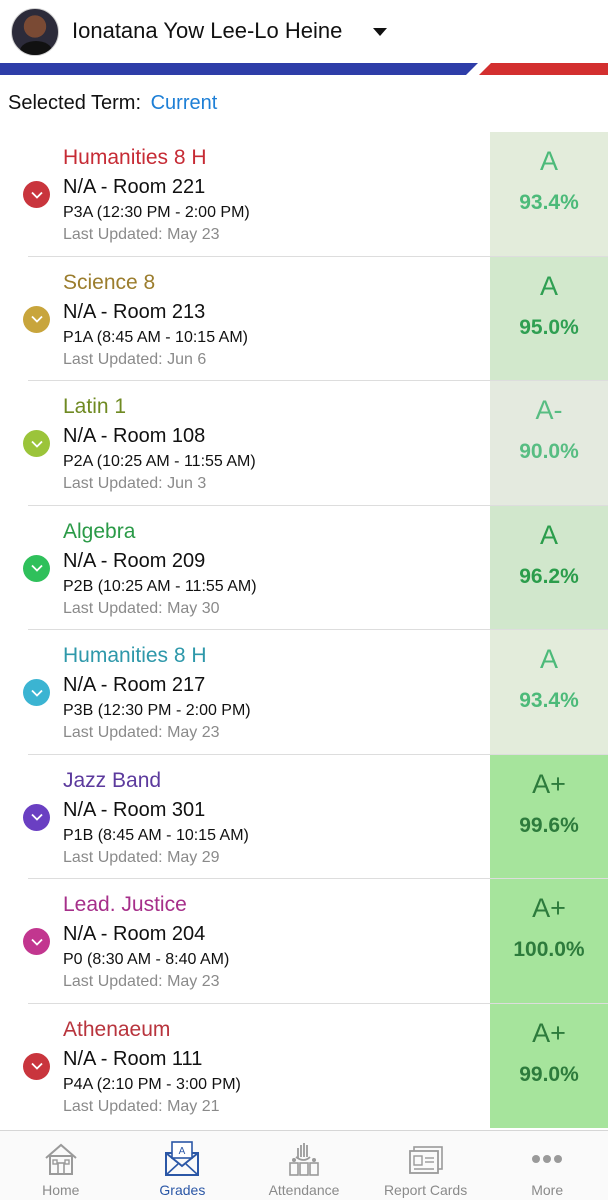 The image size is (608, 1200). I want to click on grade-box: A 95.0%, so click(549, 318).